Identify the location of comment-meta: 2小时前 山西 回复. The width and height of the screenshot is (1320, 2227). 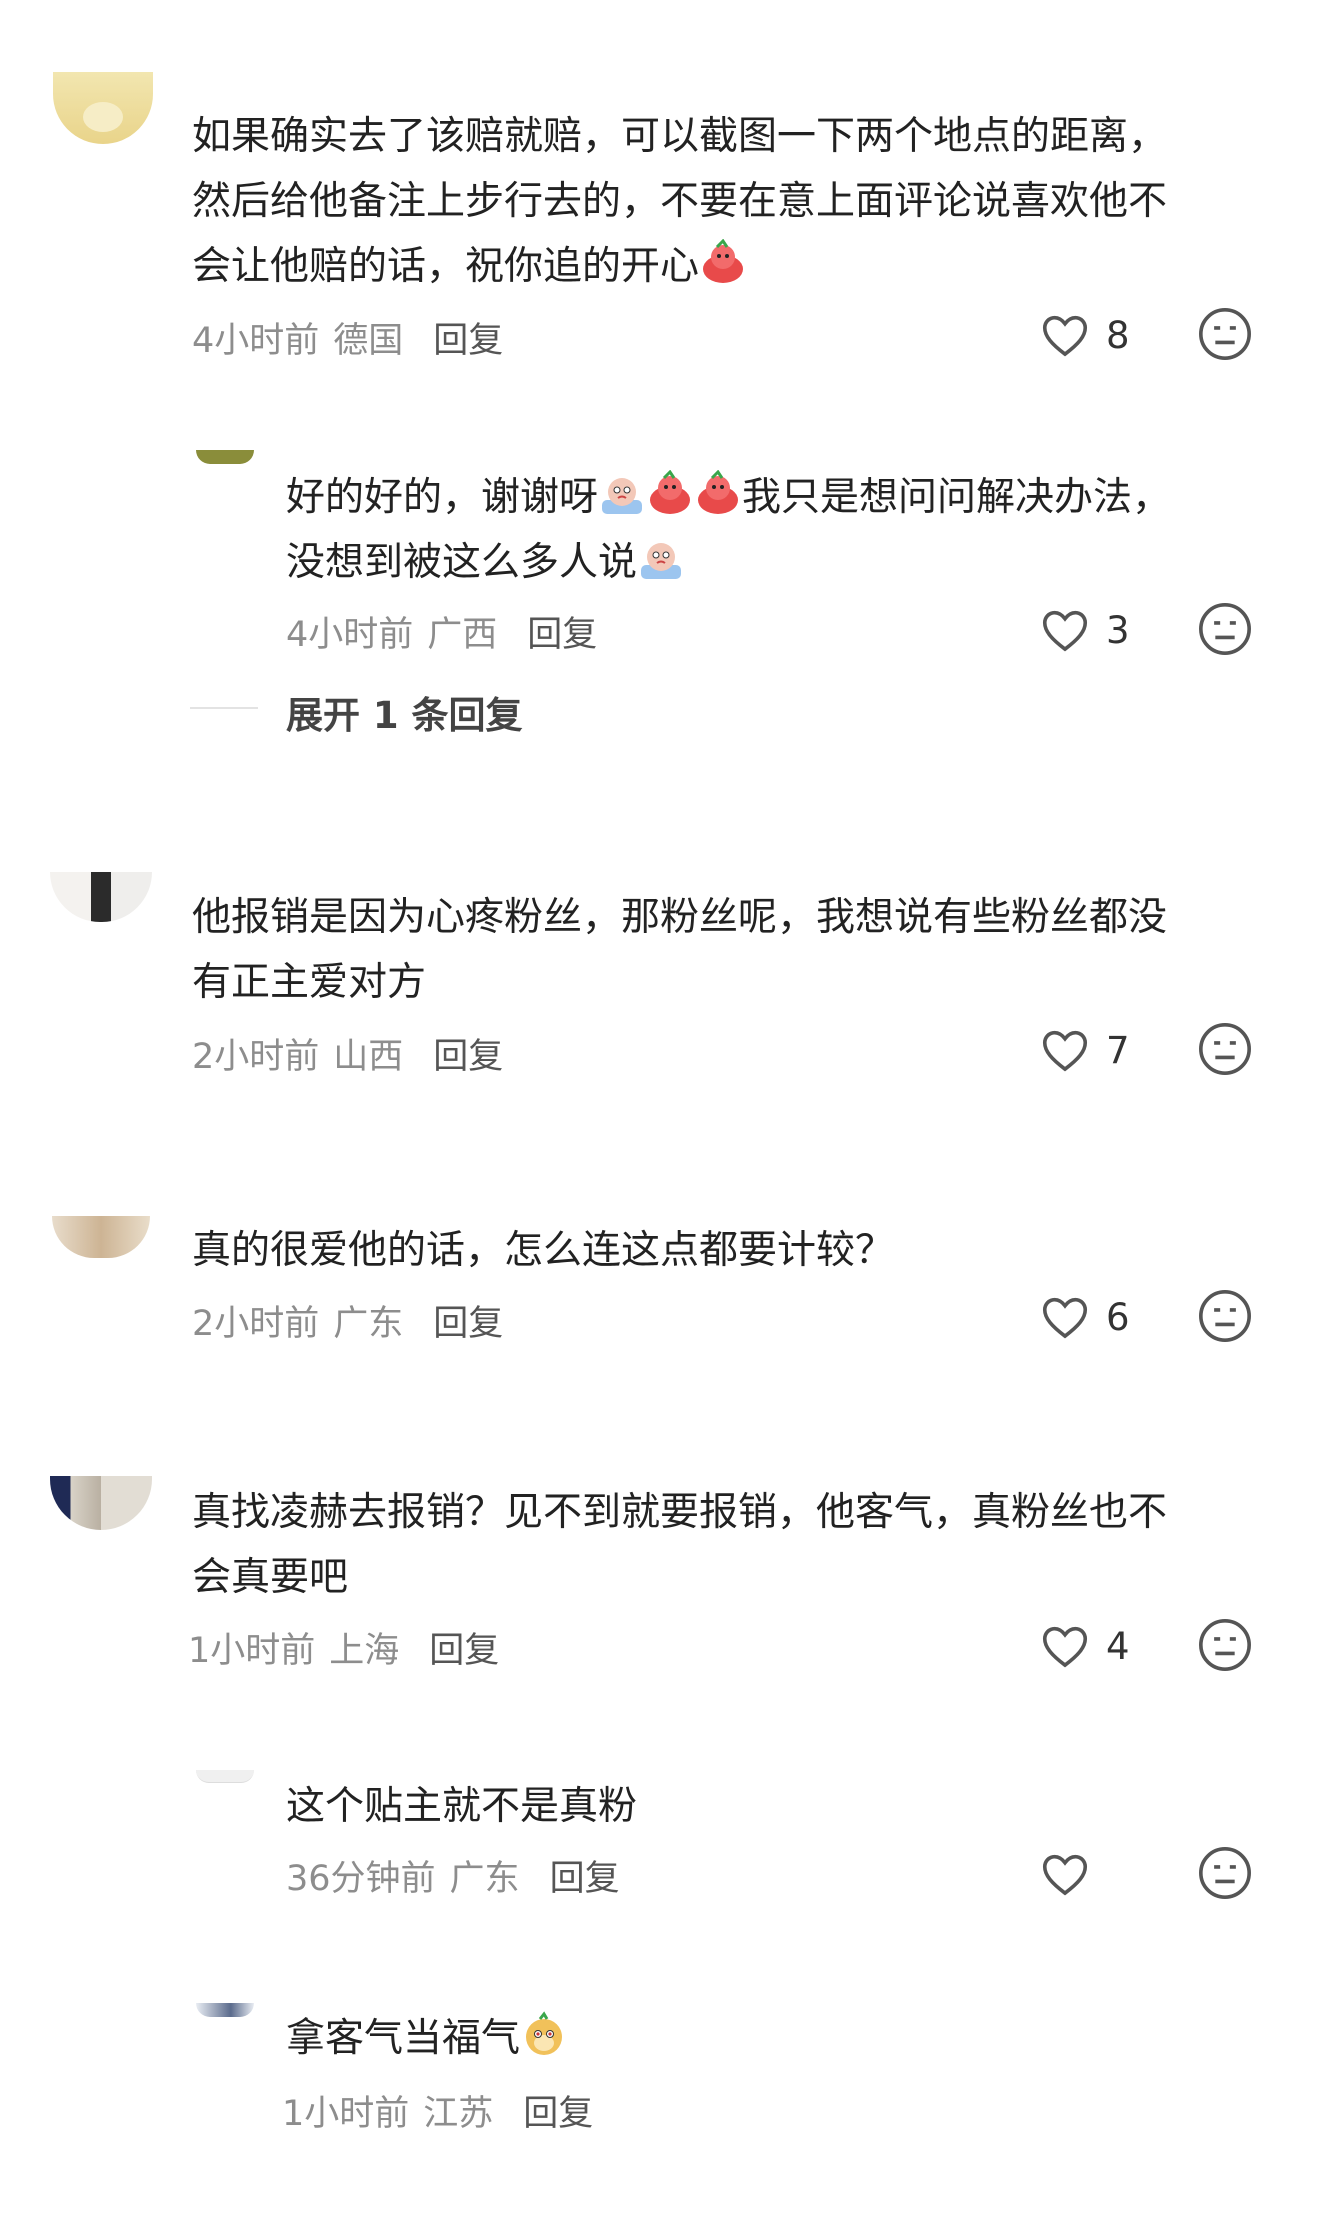
(347, 1053).